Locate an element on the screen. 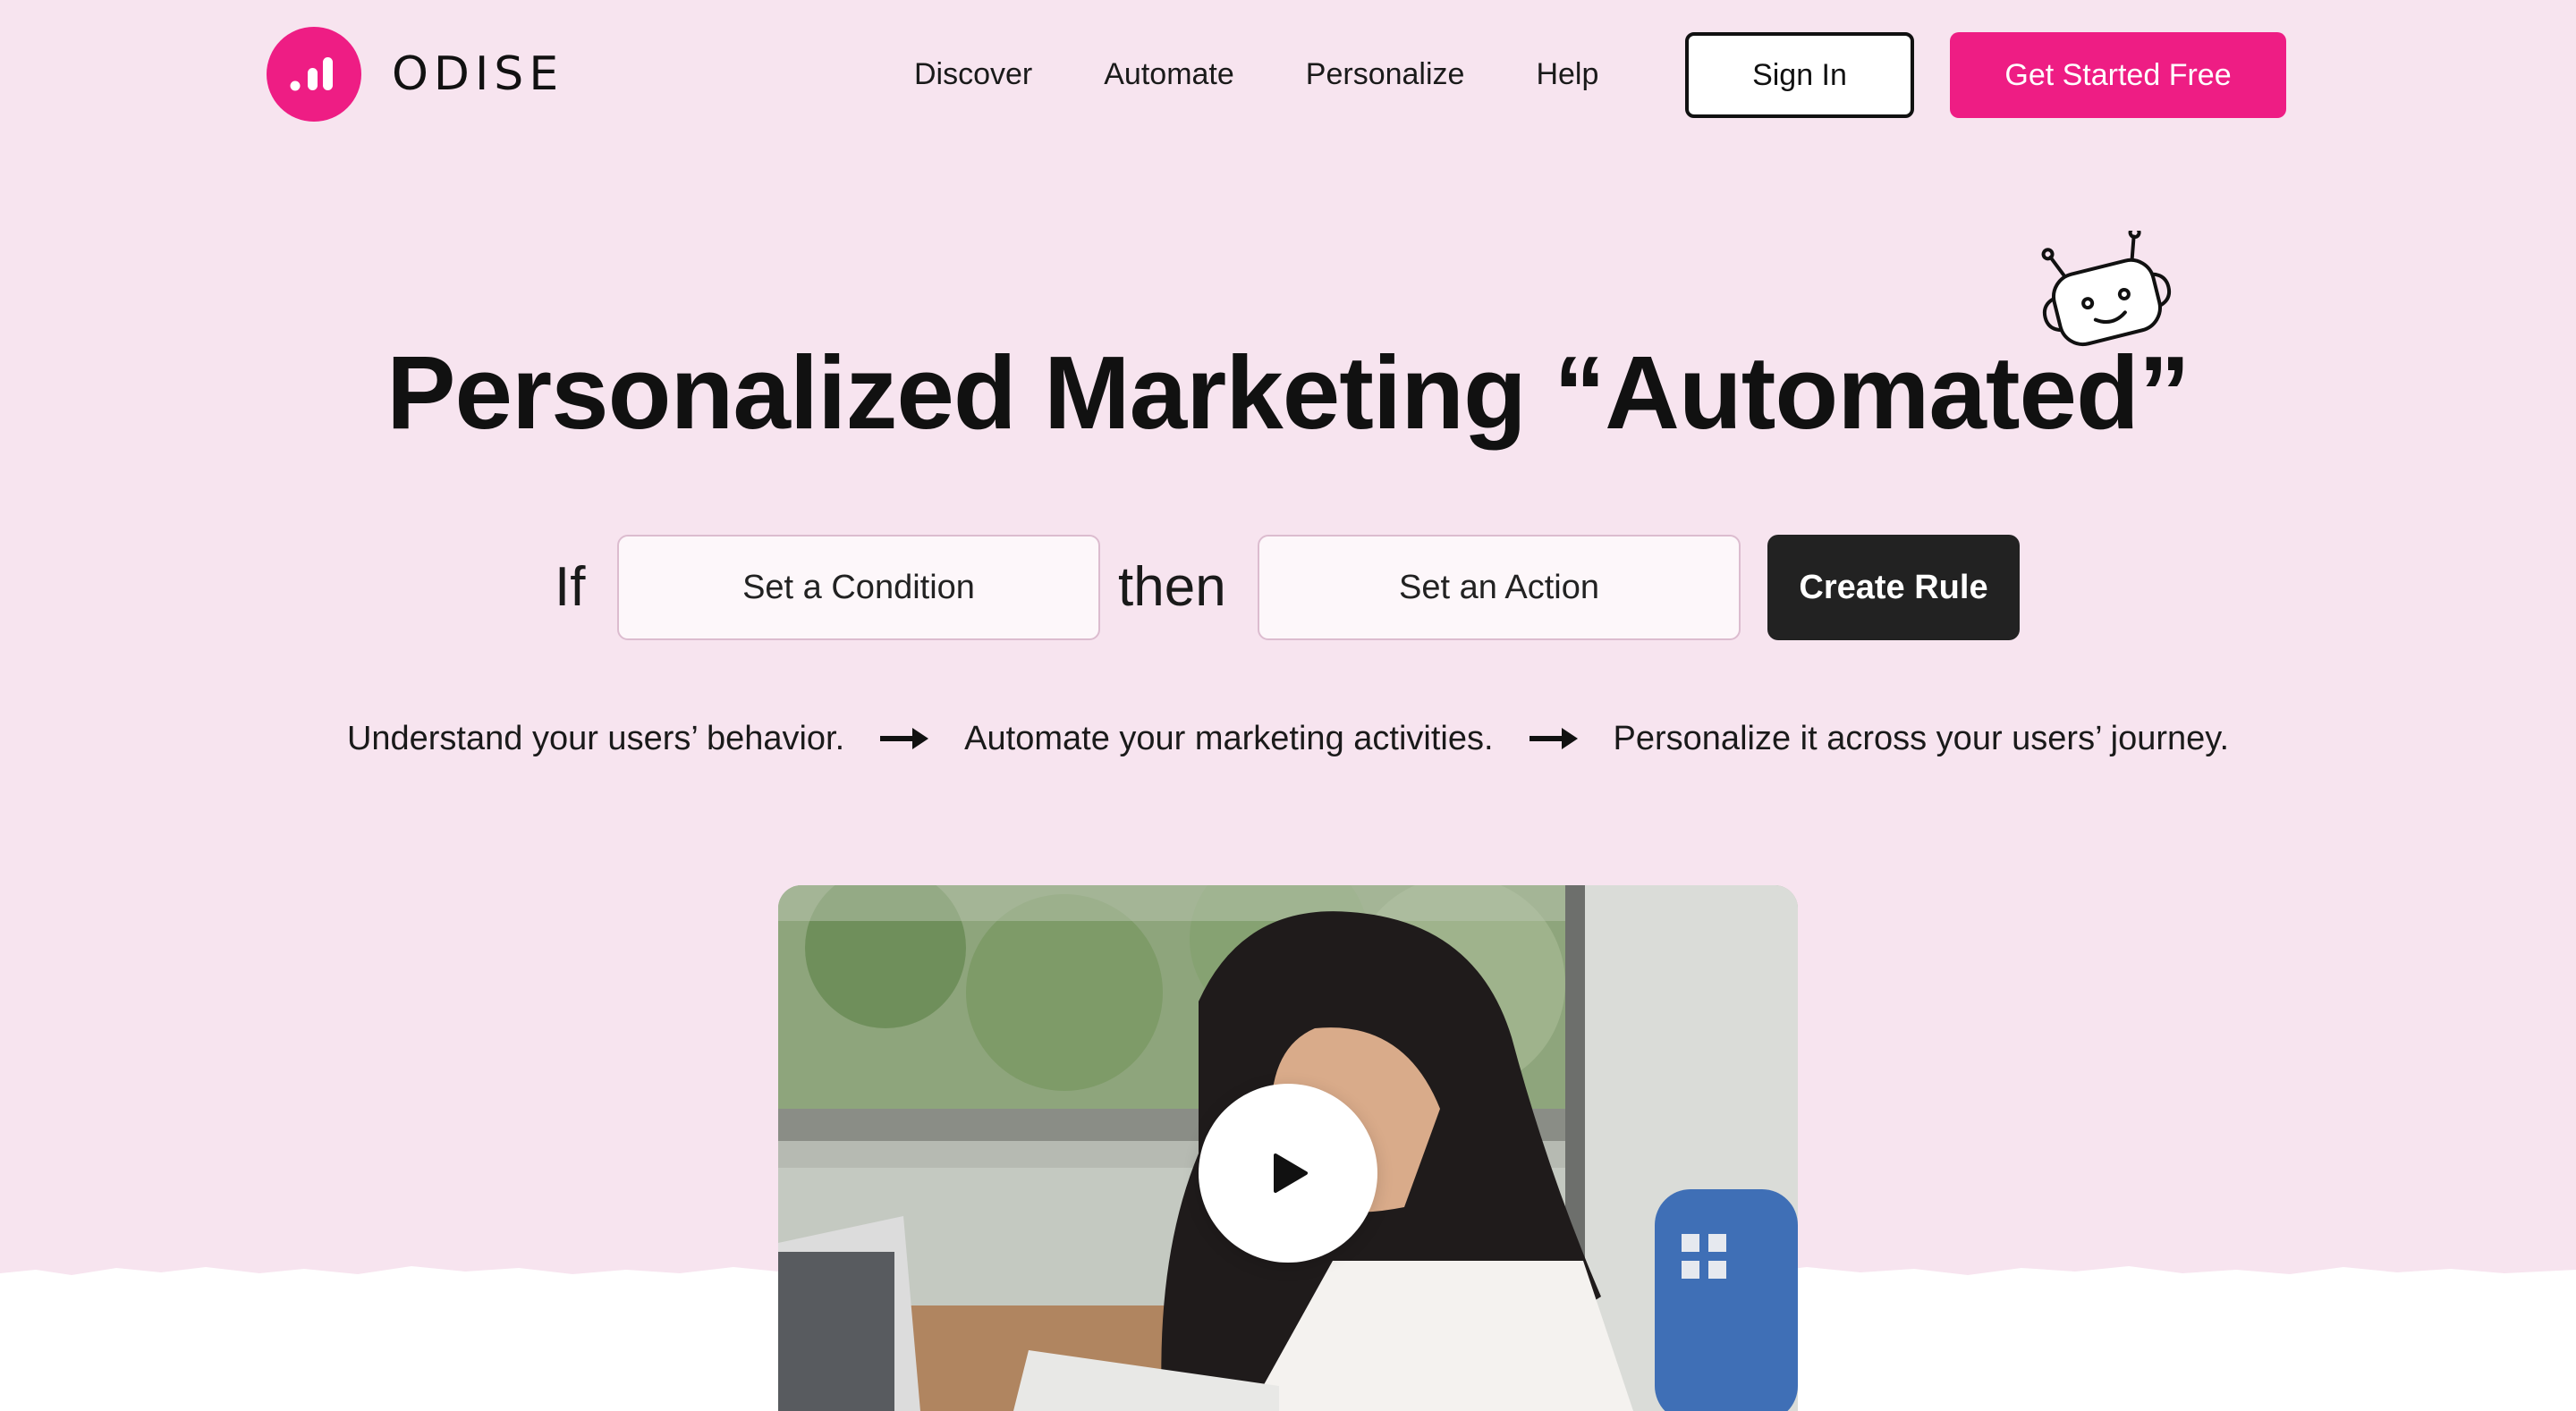  sign-in-button: Sign In is located at coordinates (1799, 75).